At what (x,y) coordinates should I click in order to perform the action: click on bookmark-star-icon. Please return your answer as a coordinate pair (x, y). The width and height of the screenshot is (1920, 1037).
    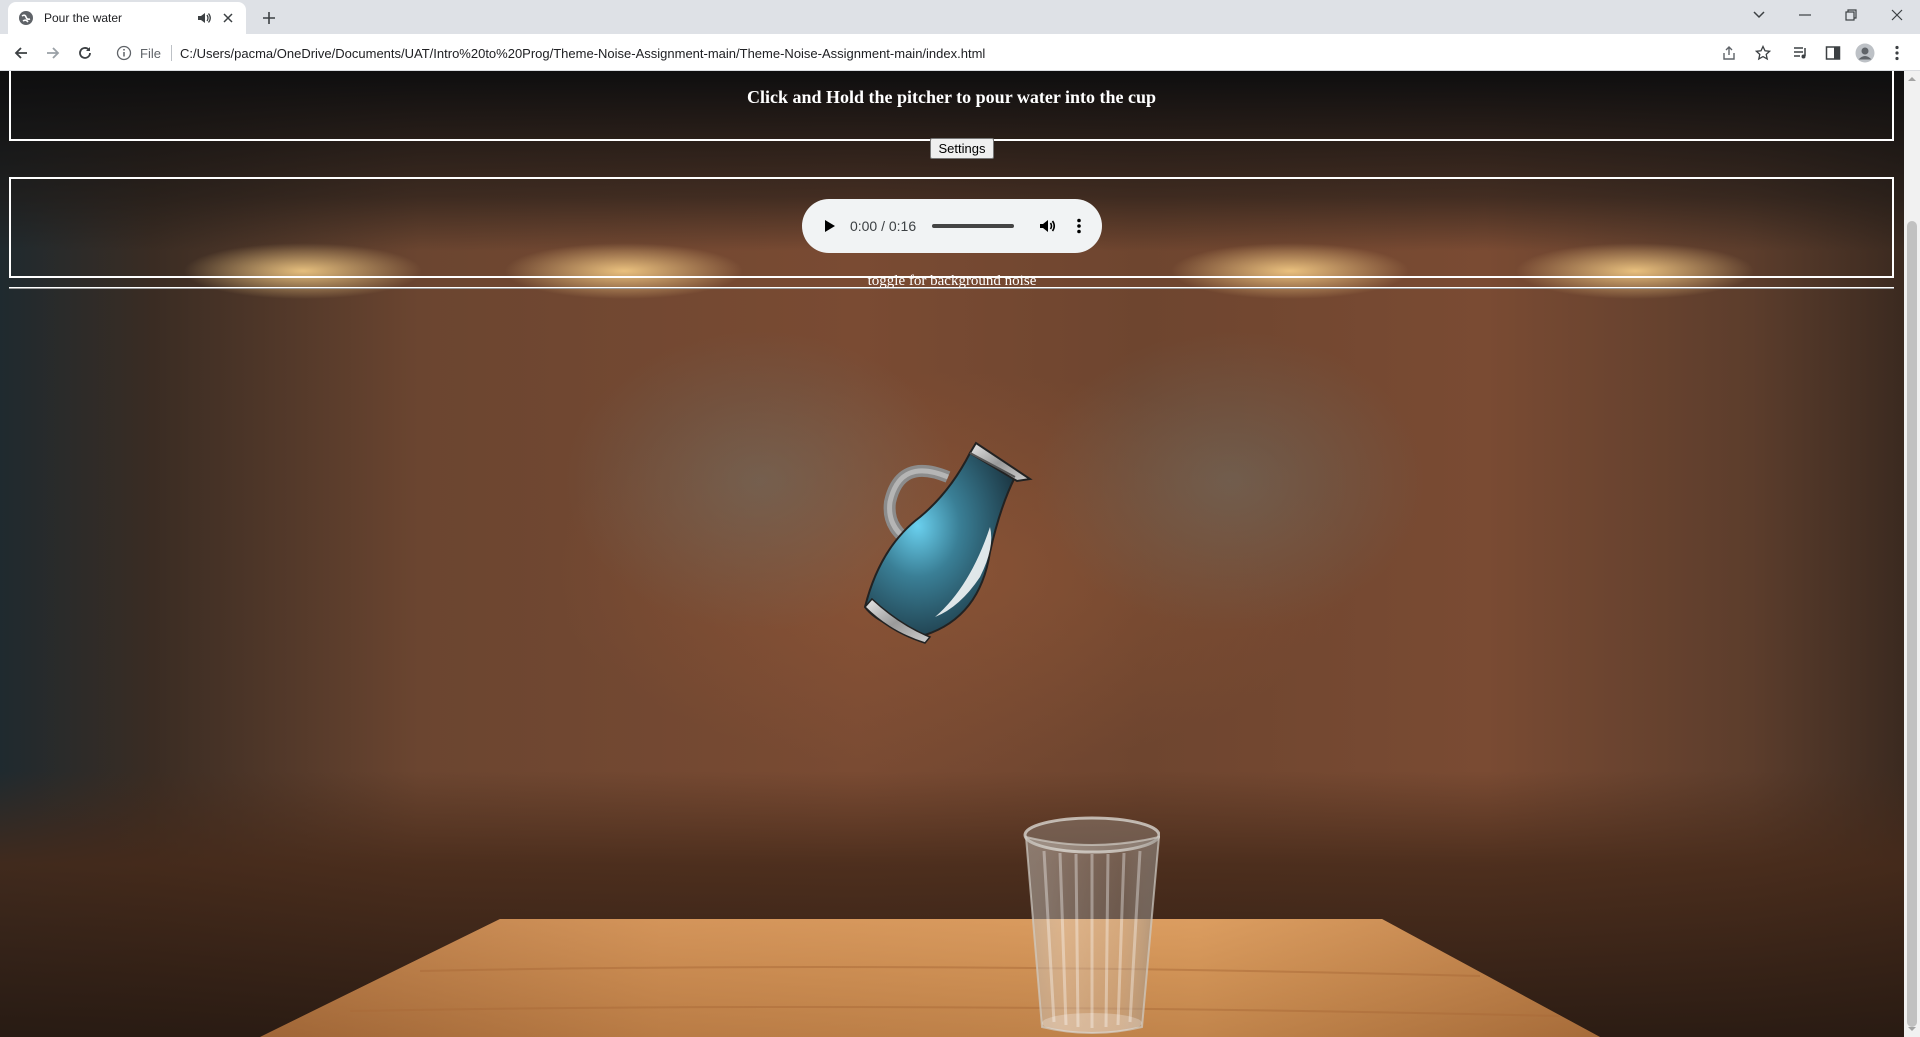
    Looking at the image, I should click on (1763, 53).